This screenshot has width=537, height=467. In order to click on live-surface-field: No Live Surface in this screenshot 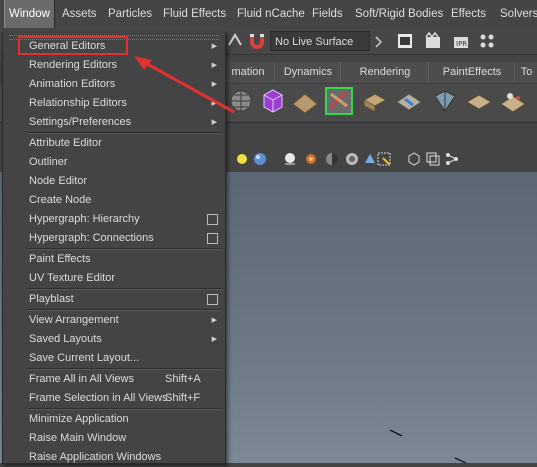, I will do `click(320, 41)`.